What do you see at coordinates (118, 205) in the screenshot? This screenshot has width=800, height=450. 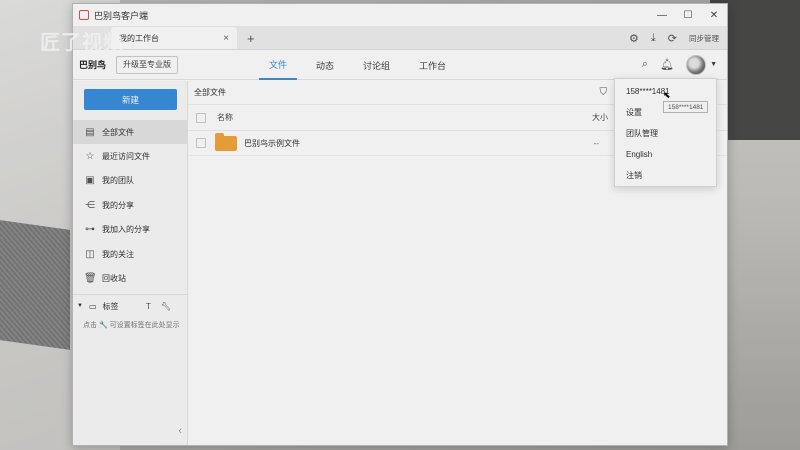 I see `sidebar-item-label: 我的分享` at bounding box center [118, 205].